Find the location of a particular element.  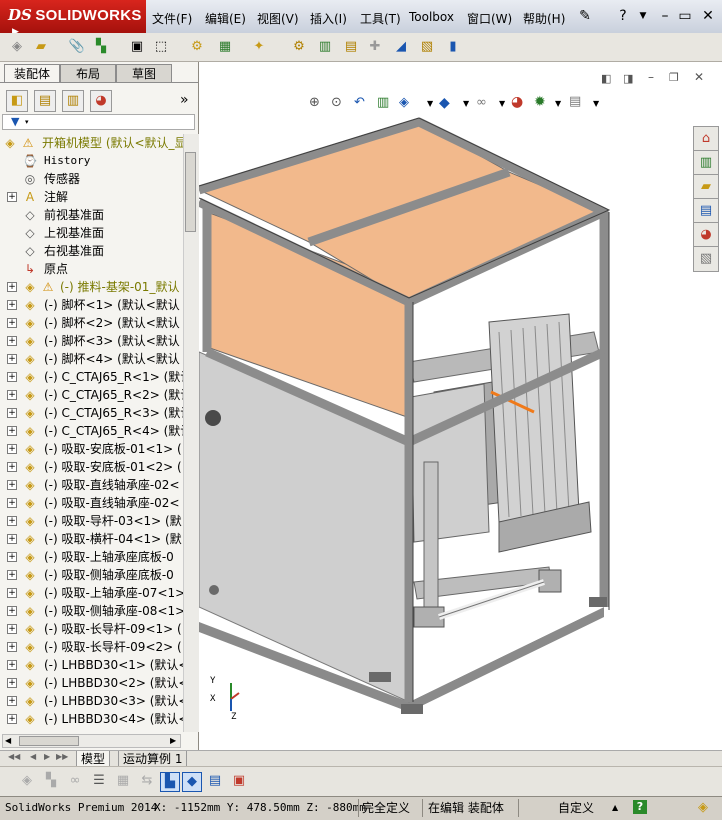

tree-component-item: + ◈ (-) 吸取-长导杆-09<1> ( is located at coordinates (91, 629).